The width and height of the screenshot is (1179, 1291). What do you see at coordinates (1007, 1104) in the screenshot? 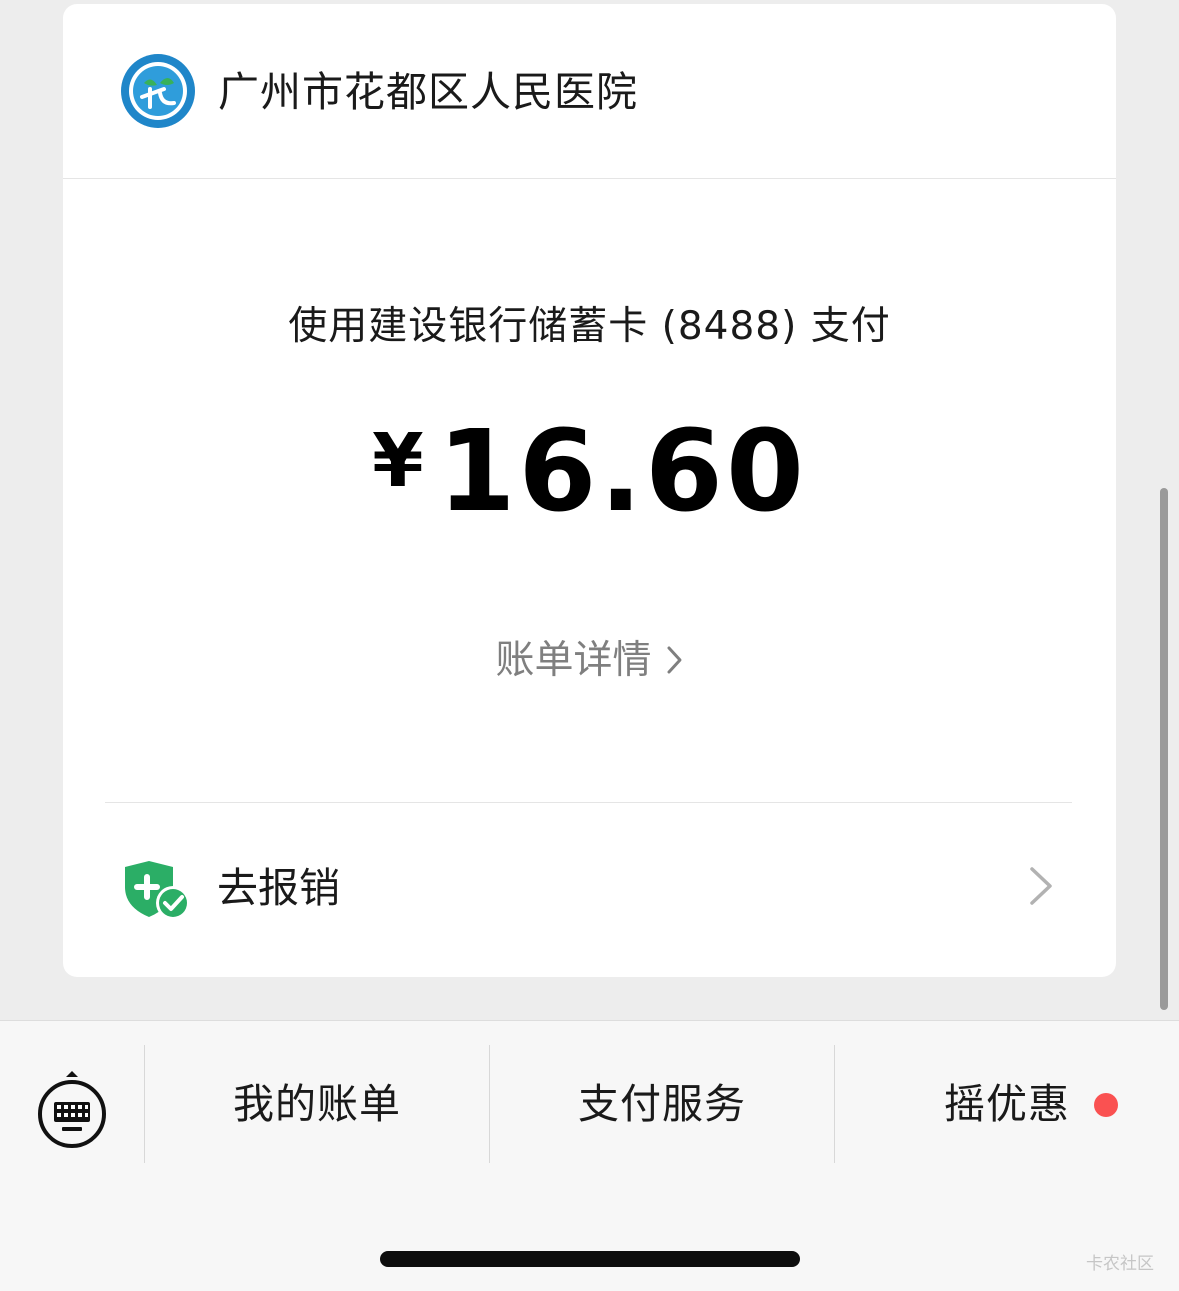
I see `menu-item-shake-offers: 摇优惠` at bounding box center [1007, 1104].